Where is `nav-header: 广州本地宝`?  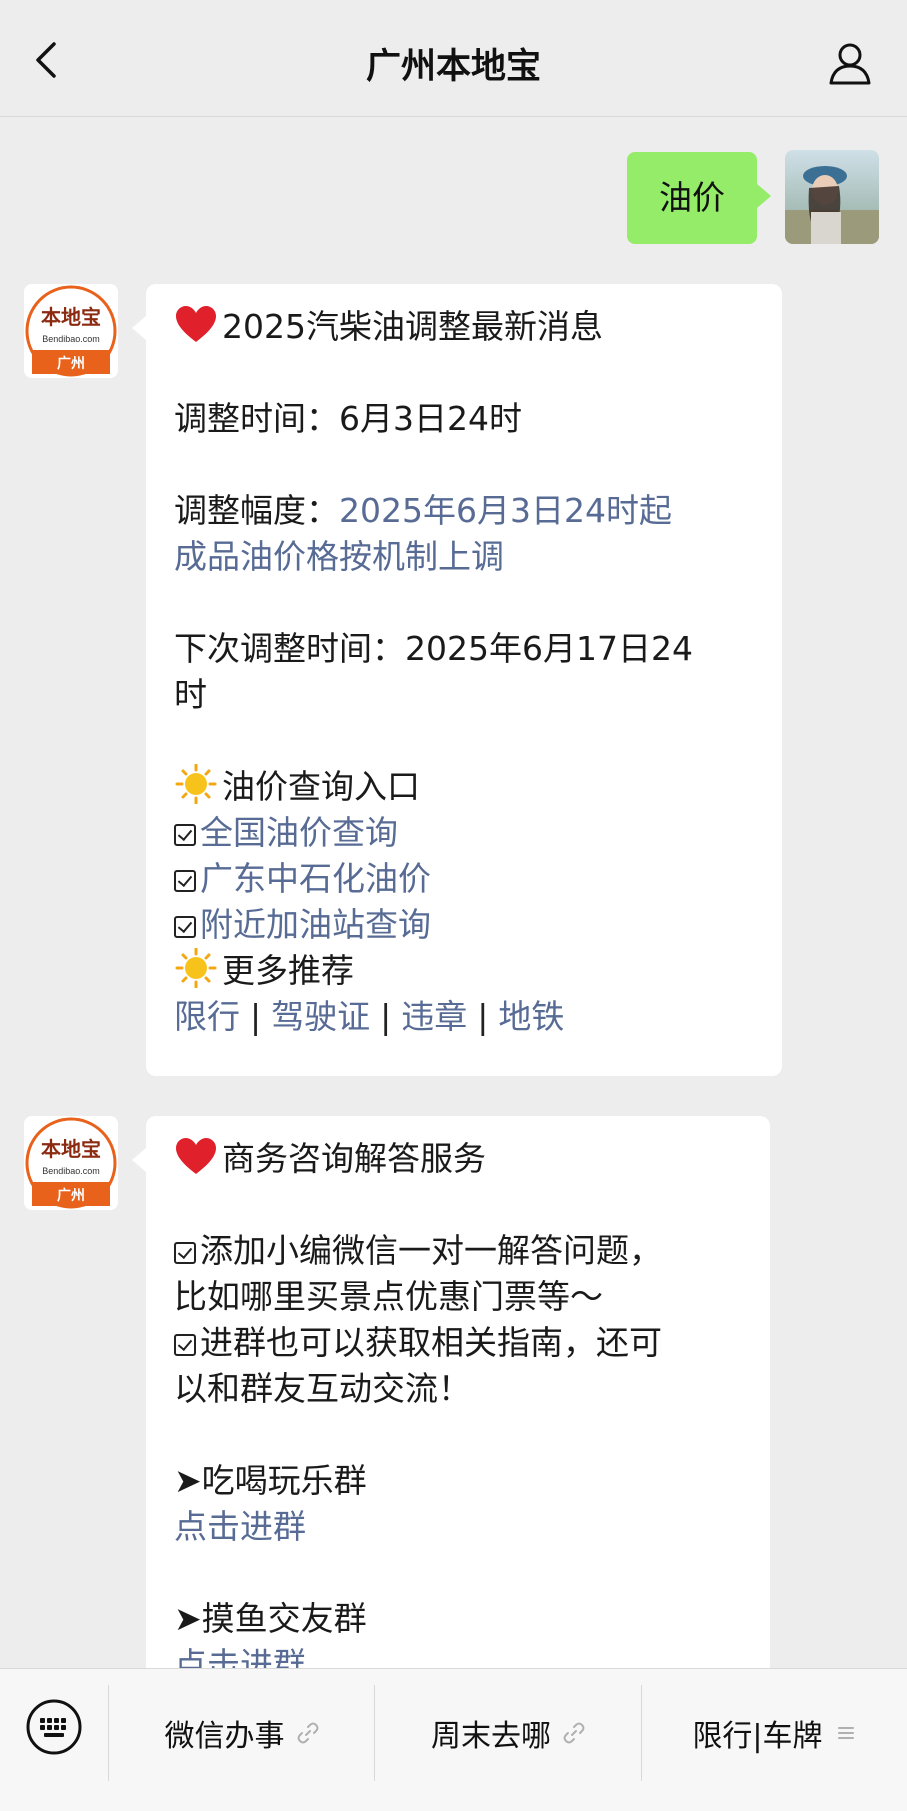
nav-header: 广州本地宝 is located at coordinates (453, 58).